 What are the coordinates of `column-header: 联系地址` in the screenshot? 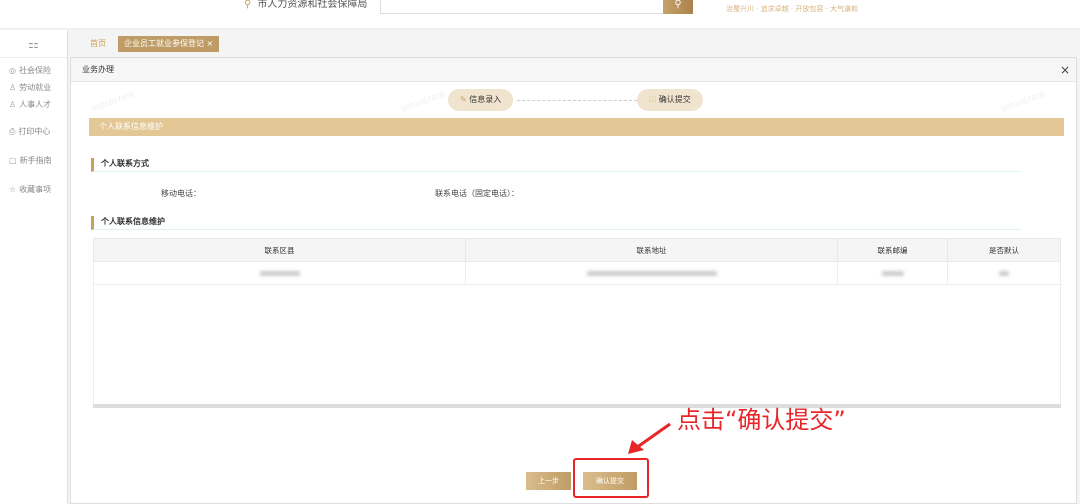 It's located at (651, 250).